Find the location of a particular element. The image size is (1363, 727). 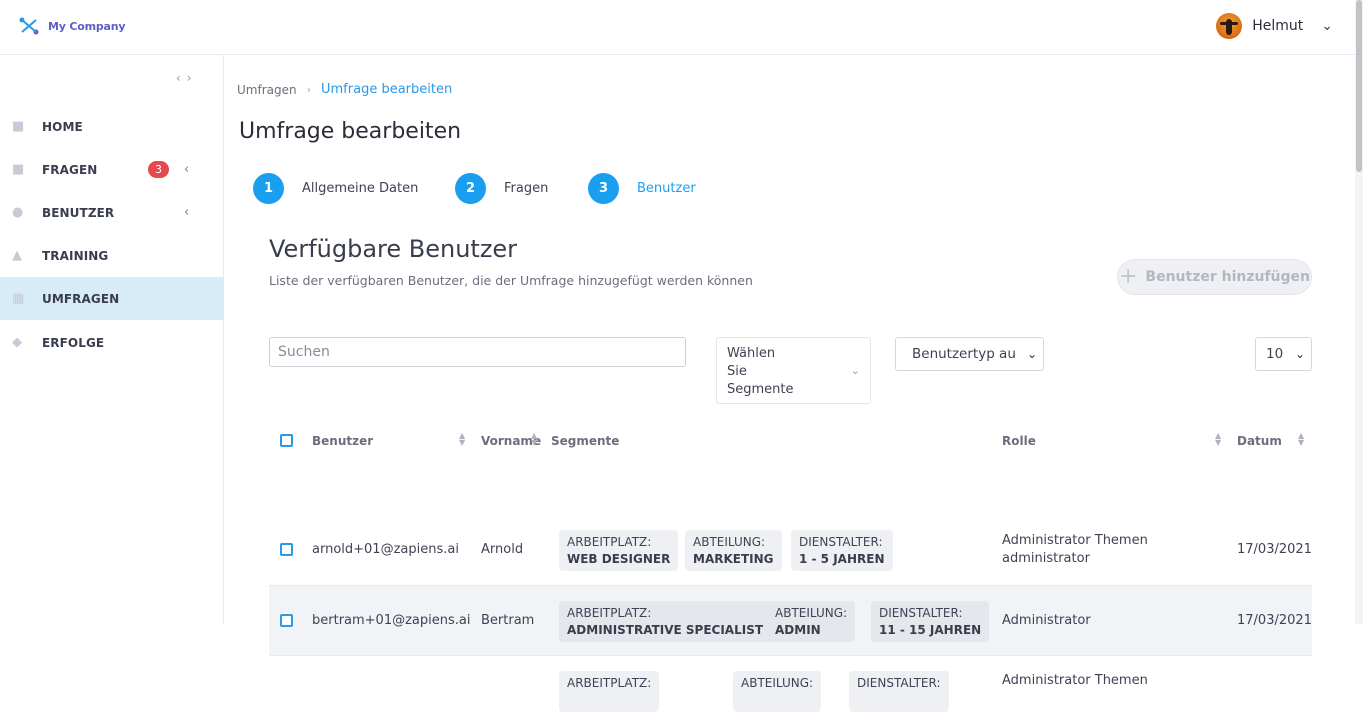

breadcrumb-umfragen: Umfragen is located at coordinates (267, 90).